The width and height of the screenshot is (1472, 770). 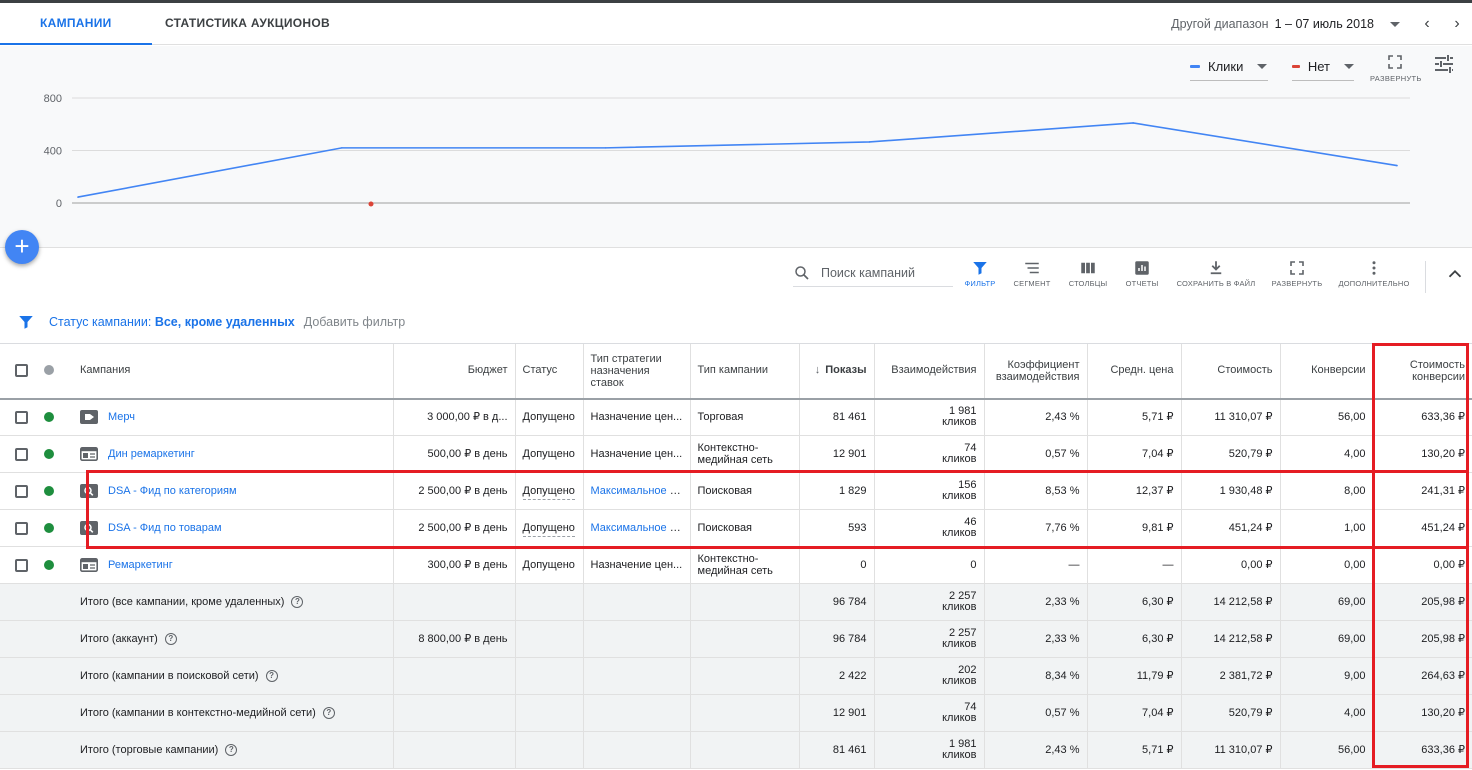 What do you see at coordinates (1032, 283) in the screenshot?
I see `segment-button-label: СЕГМЕНТ` at bounding box center [1032, 283].